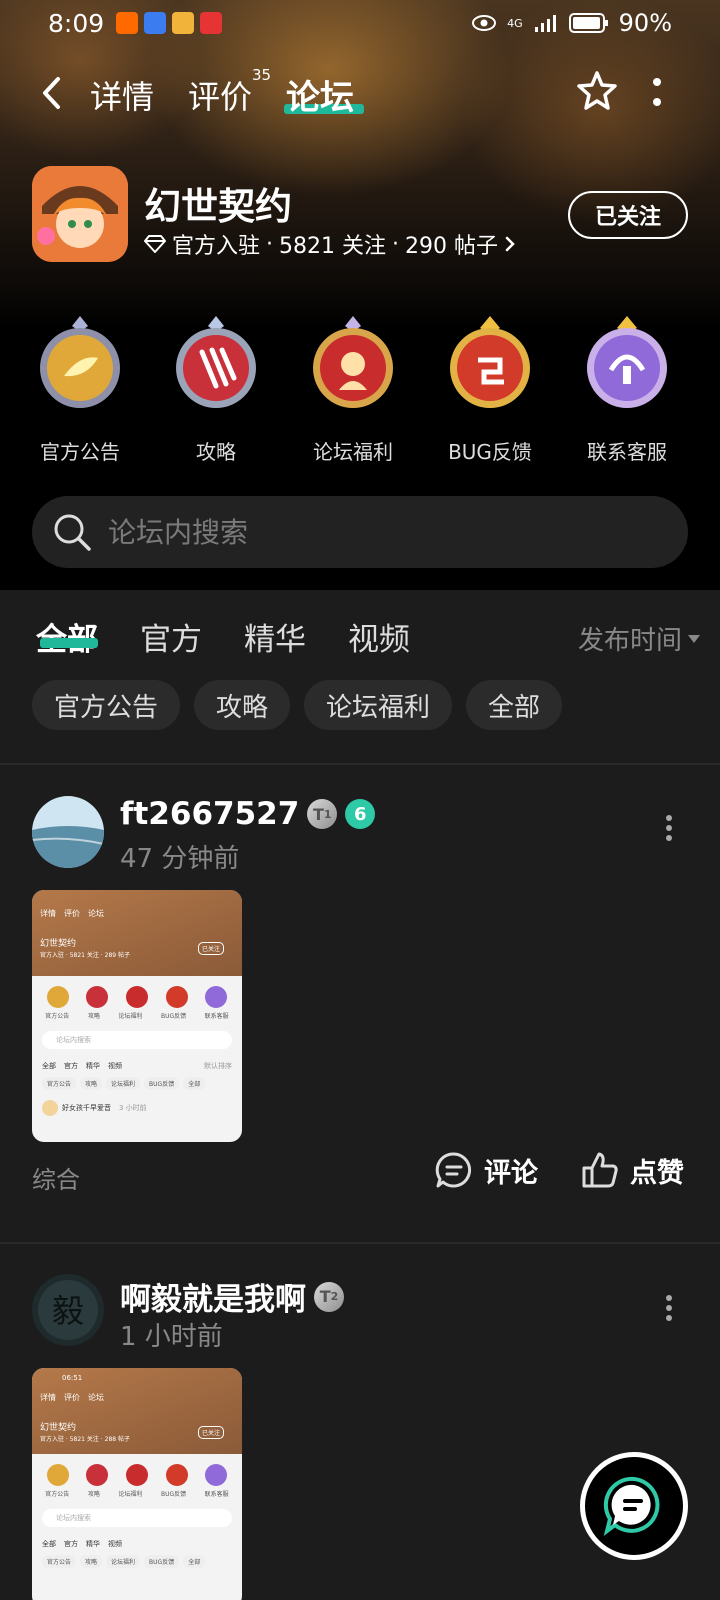 The width and height of the screenshot is (720, 1600). Describe the element at coordinates (545, 23) in the screenshot. I see `signal-icon` at that location.